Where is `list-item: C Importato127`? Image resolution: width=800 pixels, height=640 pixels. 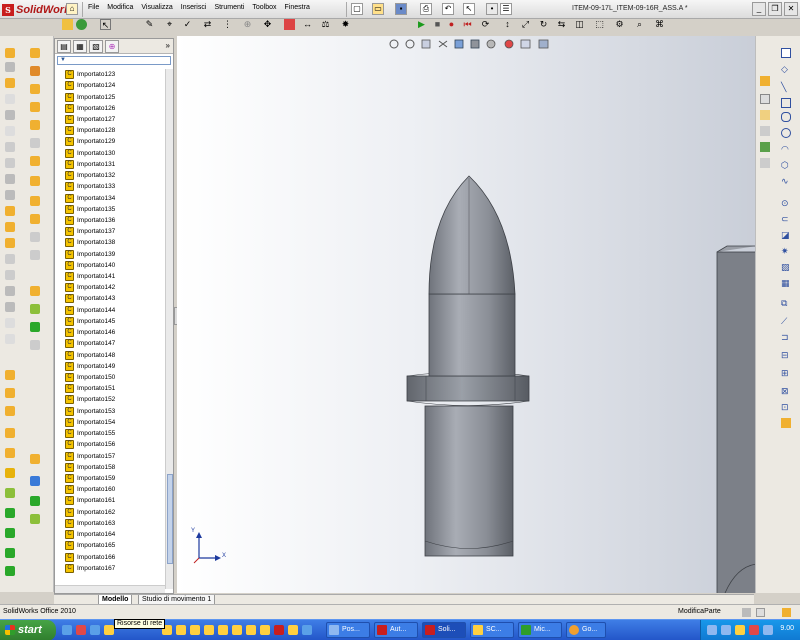 list-item: C Importato127 is located at coordinates (115, 119).